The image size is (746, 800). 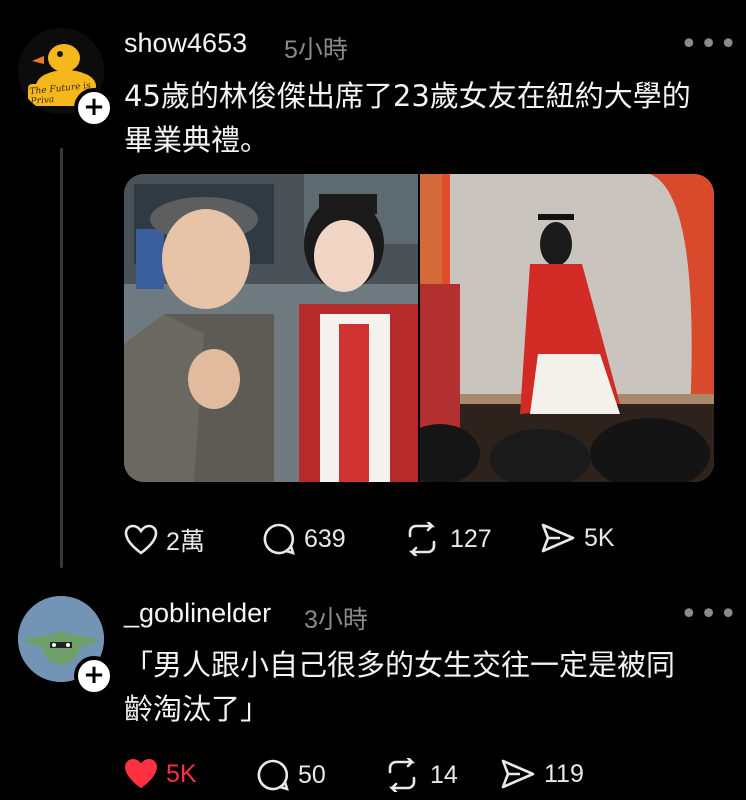 What do you see at coordinates (141, 773) in the screenshot?
I see `heart-filled-icon` at bounding box center [141, 773].